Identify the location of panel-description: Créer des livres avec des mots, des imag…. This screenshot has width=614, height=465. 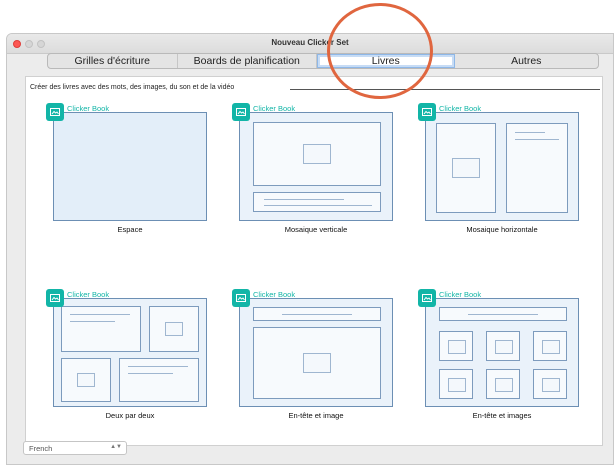
(132, 87).